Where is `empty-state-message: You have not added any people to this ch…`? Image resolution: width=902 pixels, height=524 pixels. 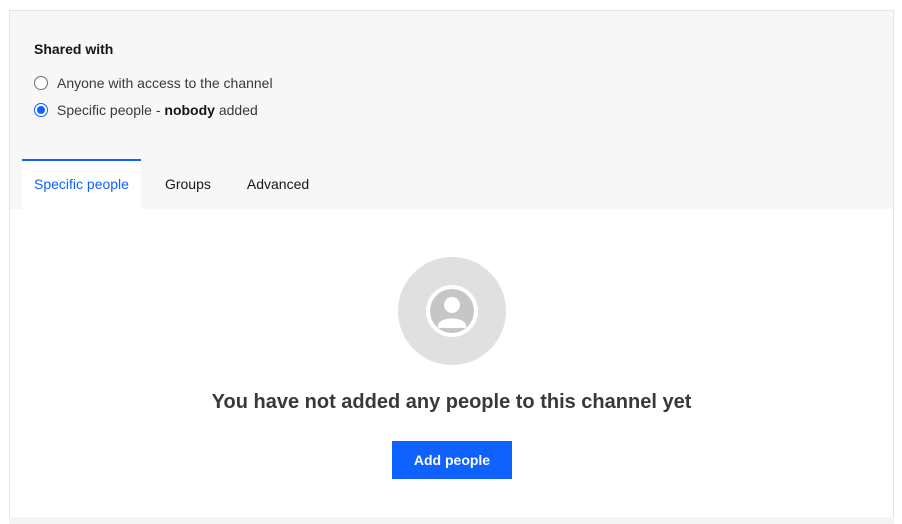 empty-state-message: You have not added any people to this ch… is located at coordinates (451, 402).